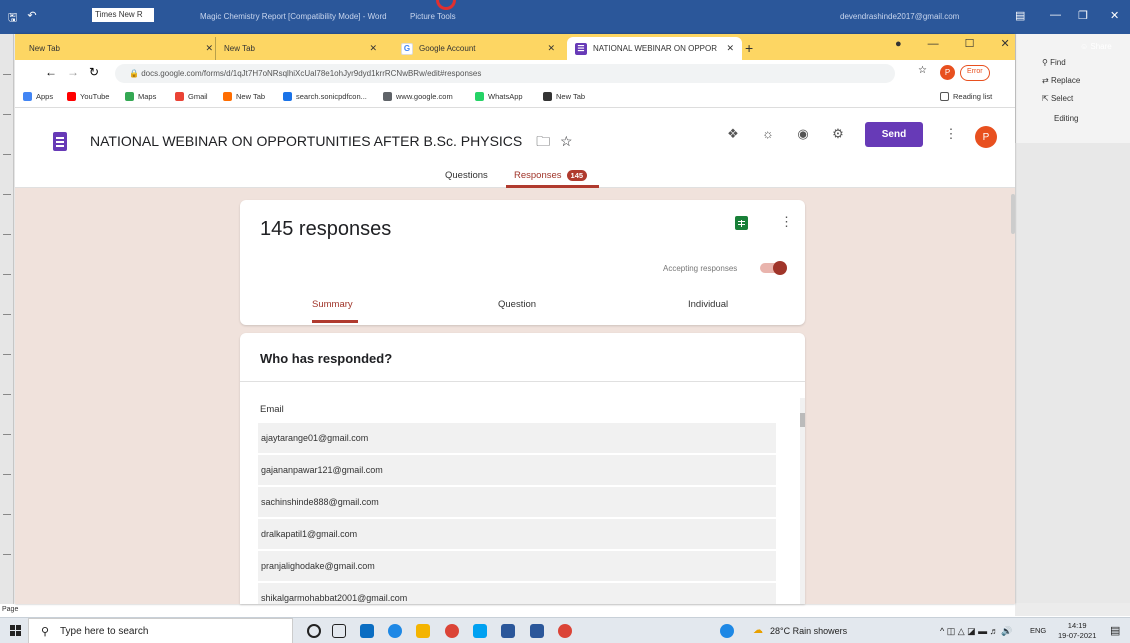 Image resolution: width=1130 pixels, height=643 pixels. Describe the element at coordinates (94, 72) in the screenshot. I see `reload-icon: ↻` at that location.